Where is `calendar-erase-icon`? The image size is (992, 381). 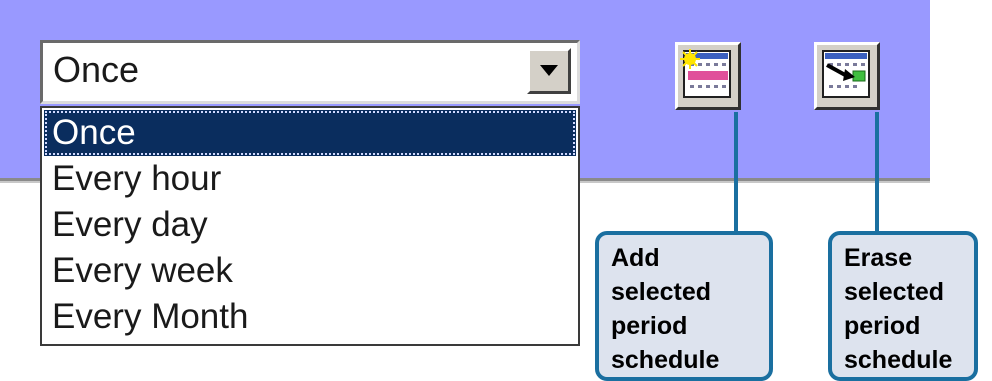
calendar-erase-icon is located at coordinates (846, 74).